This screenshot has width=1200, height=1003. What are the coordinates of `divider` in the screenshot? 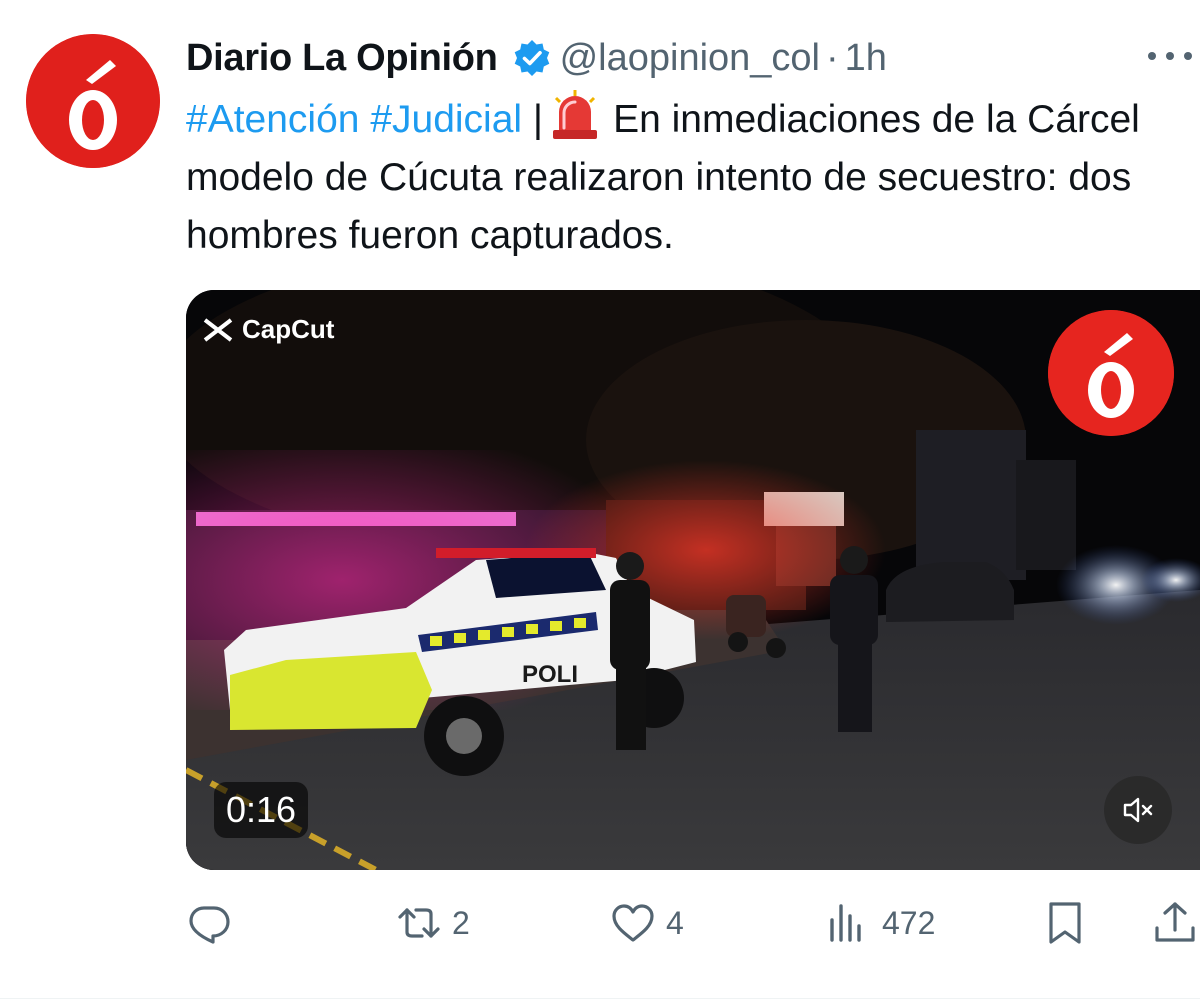 It's located at (600, 998).